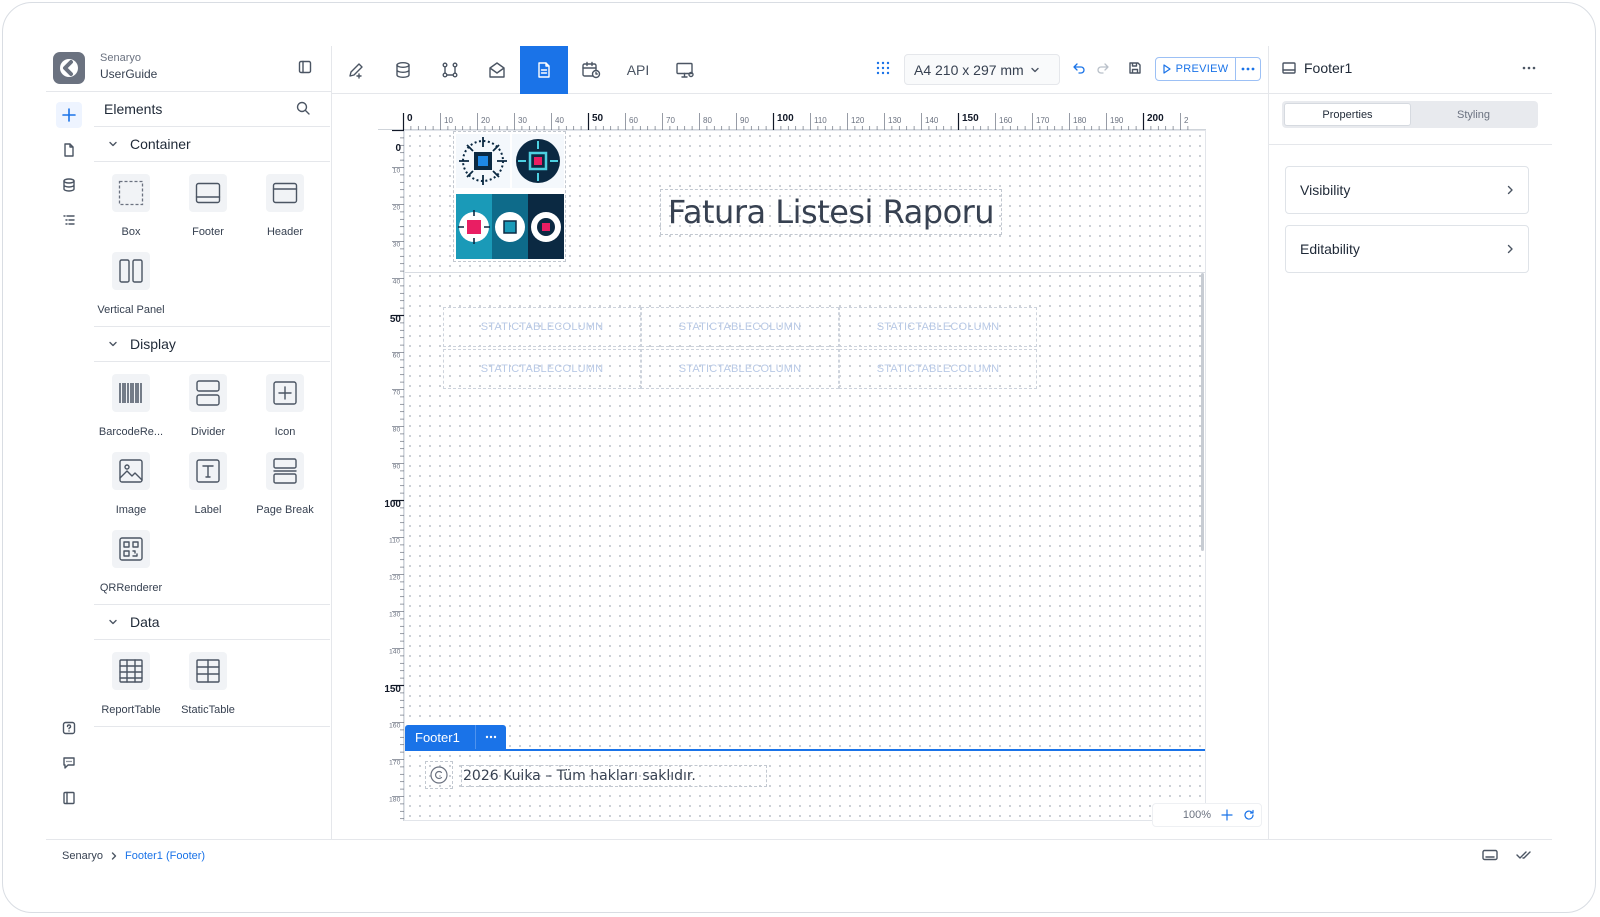  What do you see at coordinates (131, 490) in the screenshot?
I see `element-image: Image` at bounding box center [131, 490].